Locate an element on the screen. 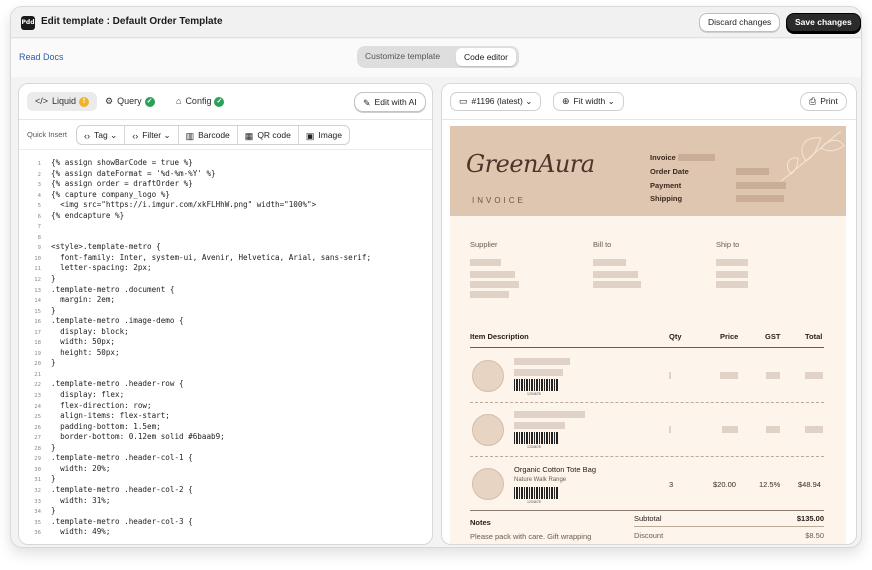  tab-query: ⚙ Query ✓ is located at coordinates (130, 101).